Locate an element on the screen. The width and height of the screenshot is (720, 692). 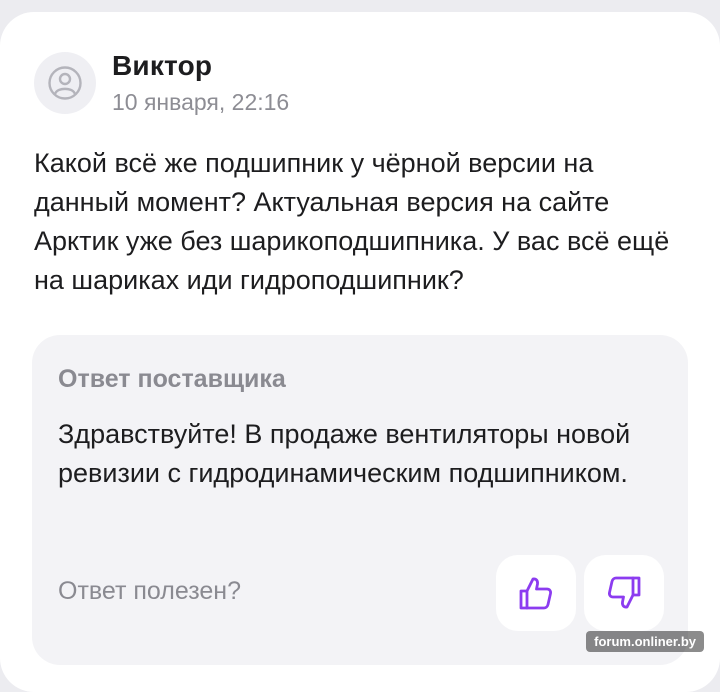
thumbs-down-icon is located at coordinates (624, 593).